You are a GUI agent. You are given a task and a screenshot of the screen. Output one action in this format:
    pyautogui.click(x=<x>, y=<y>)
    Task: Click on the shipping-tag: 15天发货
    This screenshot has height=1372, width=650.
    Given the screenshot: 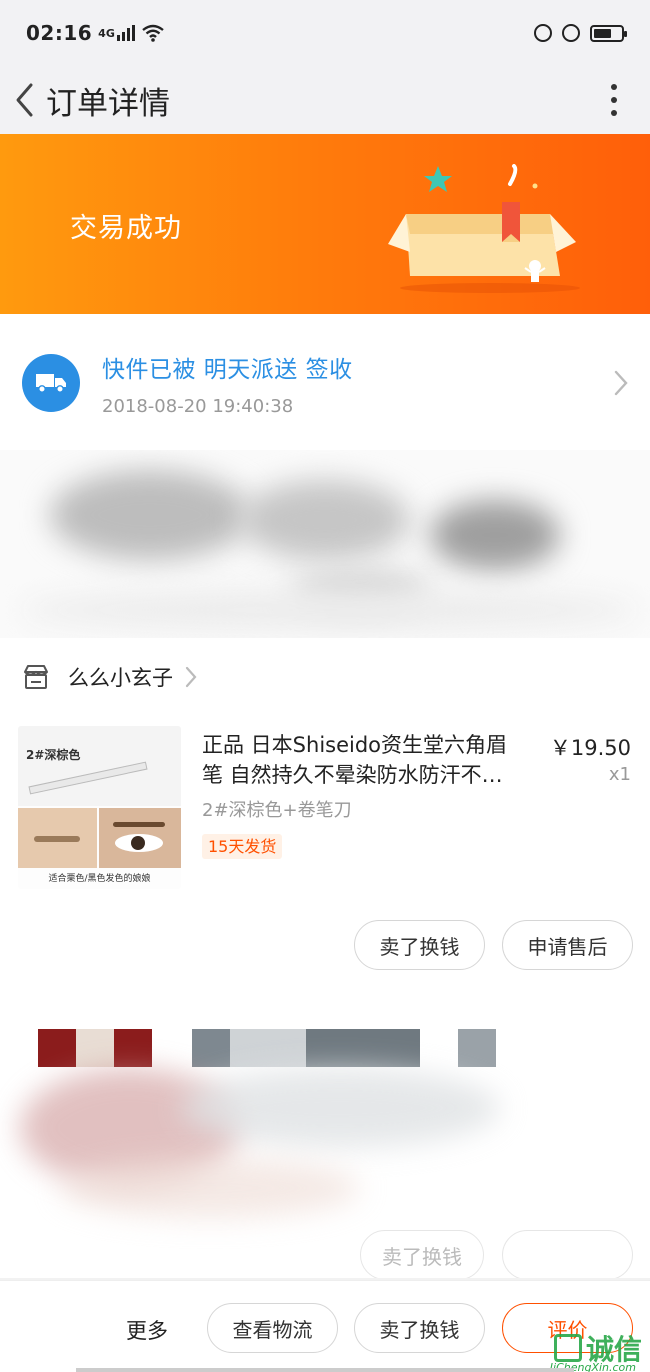 What is the action you would take?
    pyautogui.click(x=242, y=846)
    